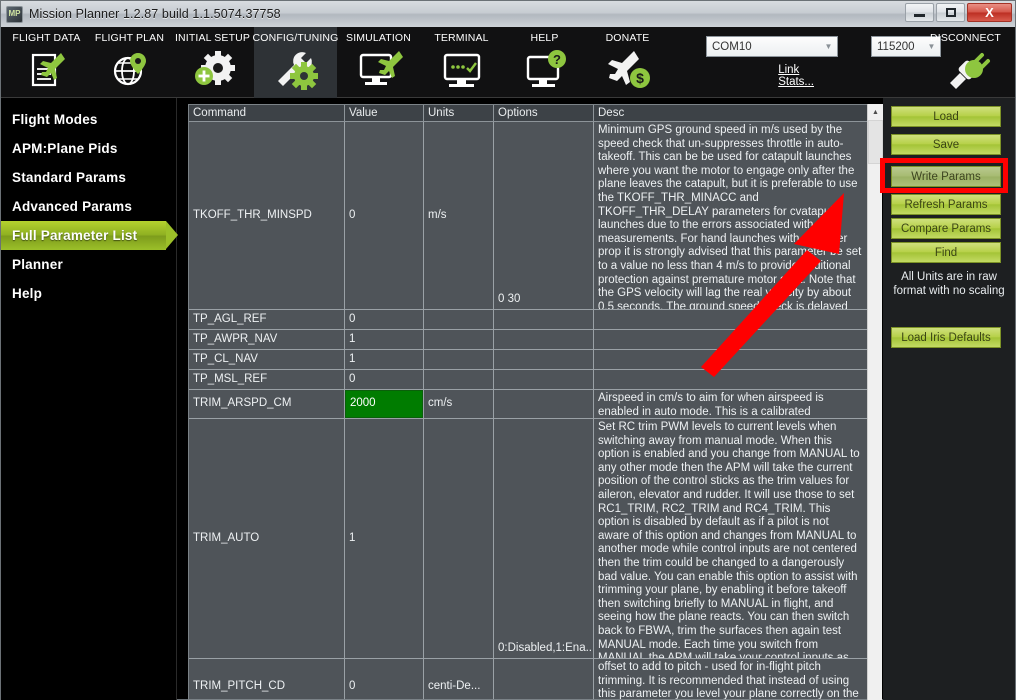 This screenshot has height=700, width=1016. I want to click on tab-initial-setup: INITIAL SETUP, so click(212, 62).